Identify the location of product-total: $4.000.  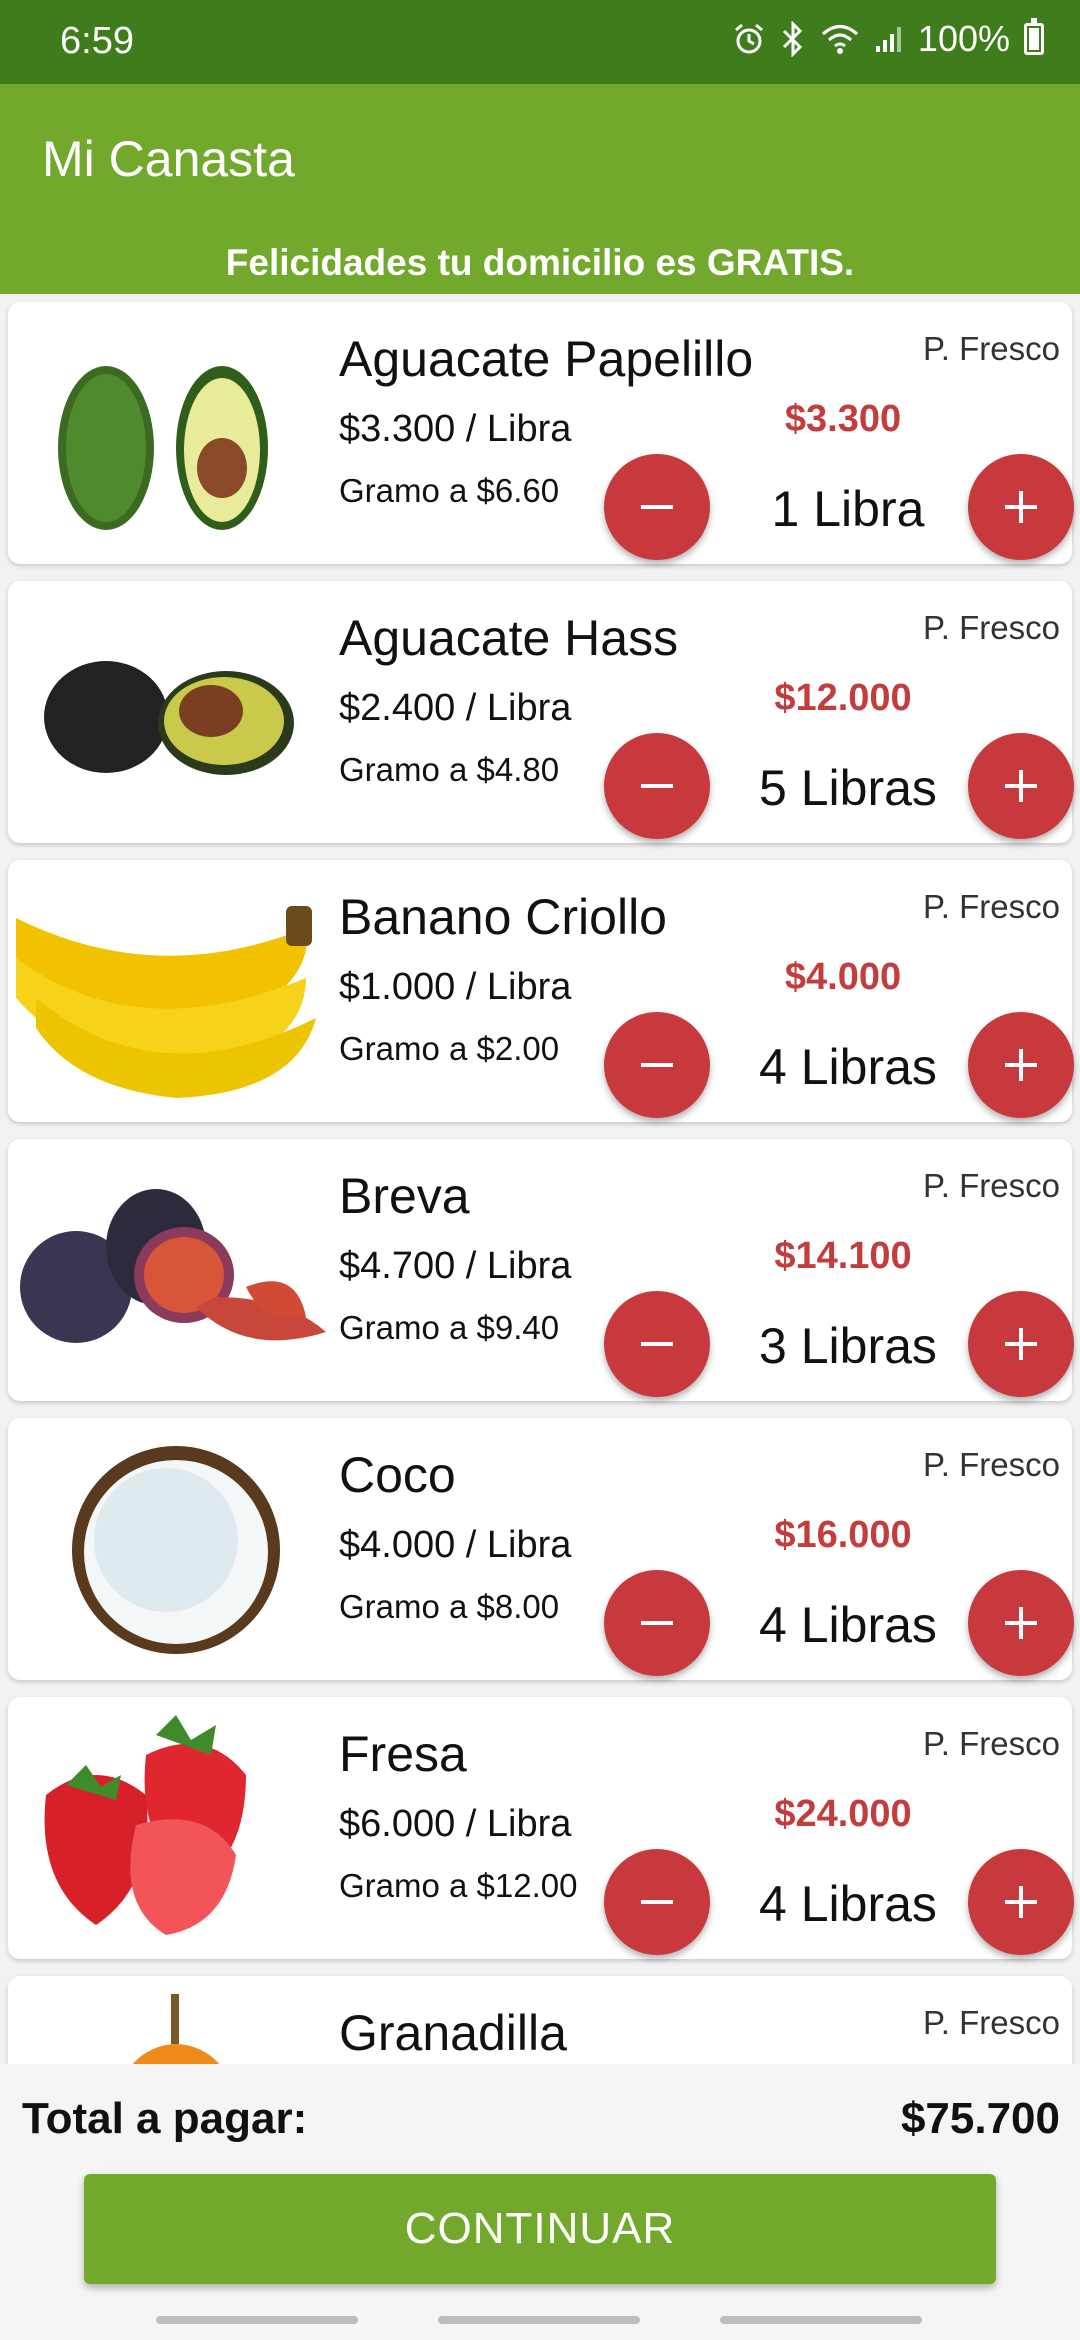
(843, 977).